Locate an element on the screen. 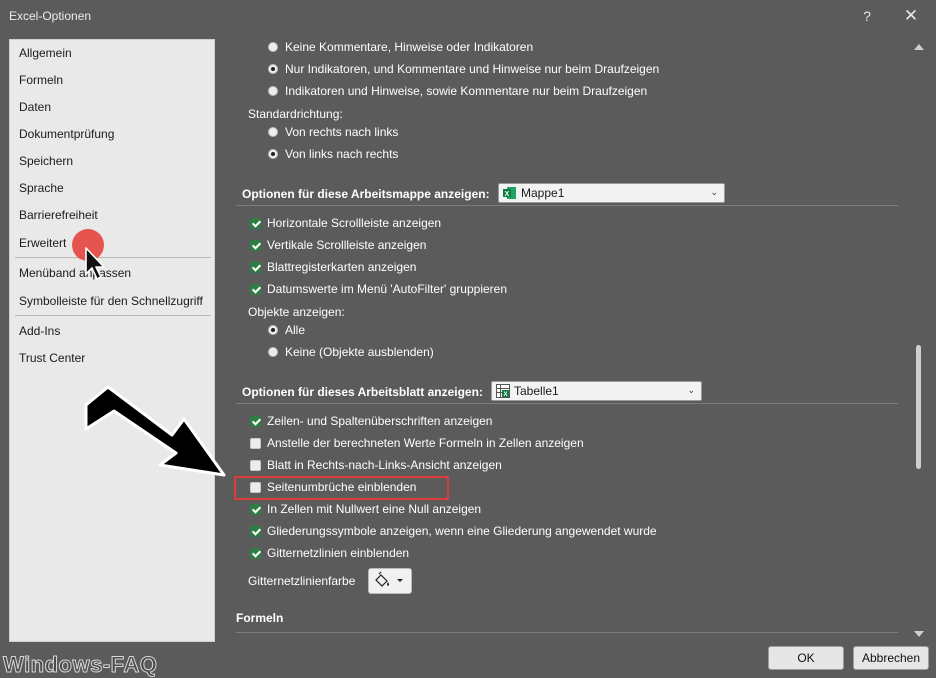  radio-rtl: Von rechts nach links is located at coordinates (333, 132).